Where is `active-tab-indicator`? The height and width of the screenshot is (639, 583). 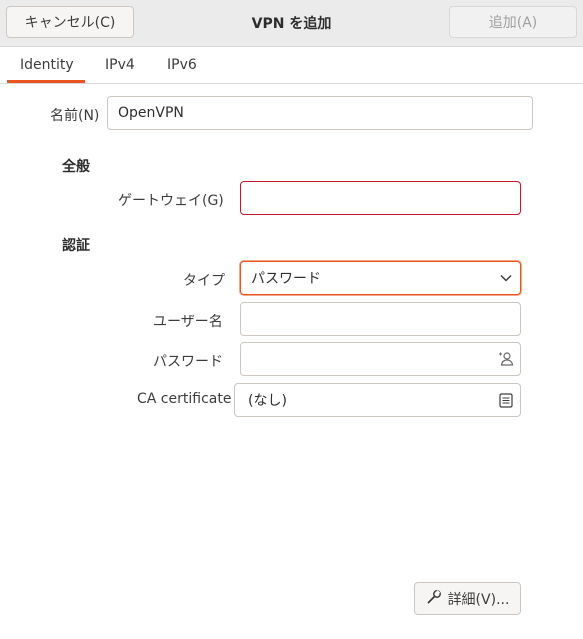
active-tab-indicator is located at coordinates (46, 81).